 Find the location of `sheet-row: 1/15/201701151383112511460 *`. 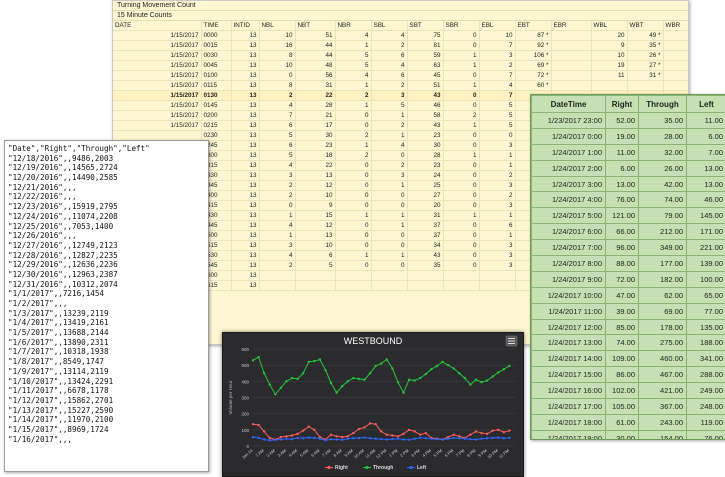

sheet-row: 1/15/201701151383112511460 * is located at coordinates (401, 86).